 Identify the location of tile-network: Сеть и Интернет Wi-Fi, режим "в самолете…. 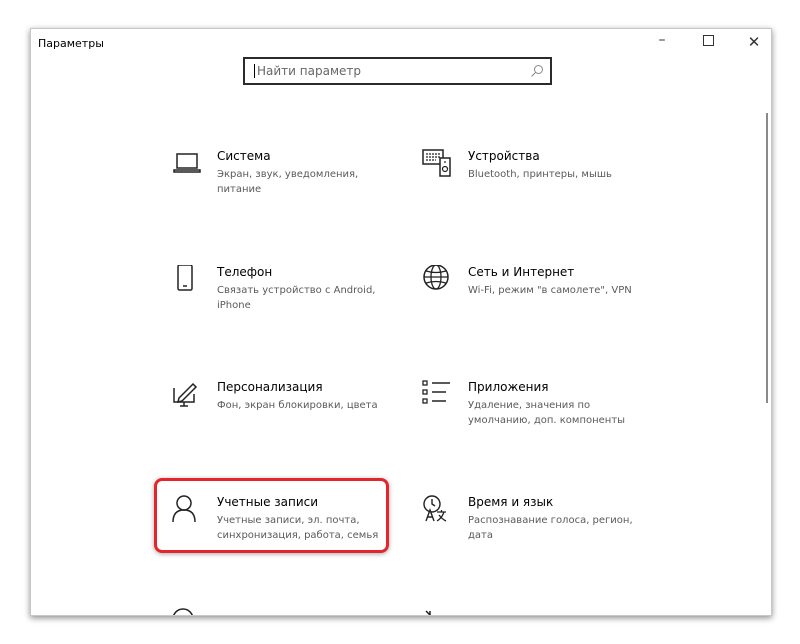
(537, 297).